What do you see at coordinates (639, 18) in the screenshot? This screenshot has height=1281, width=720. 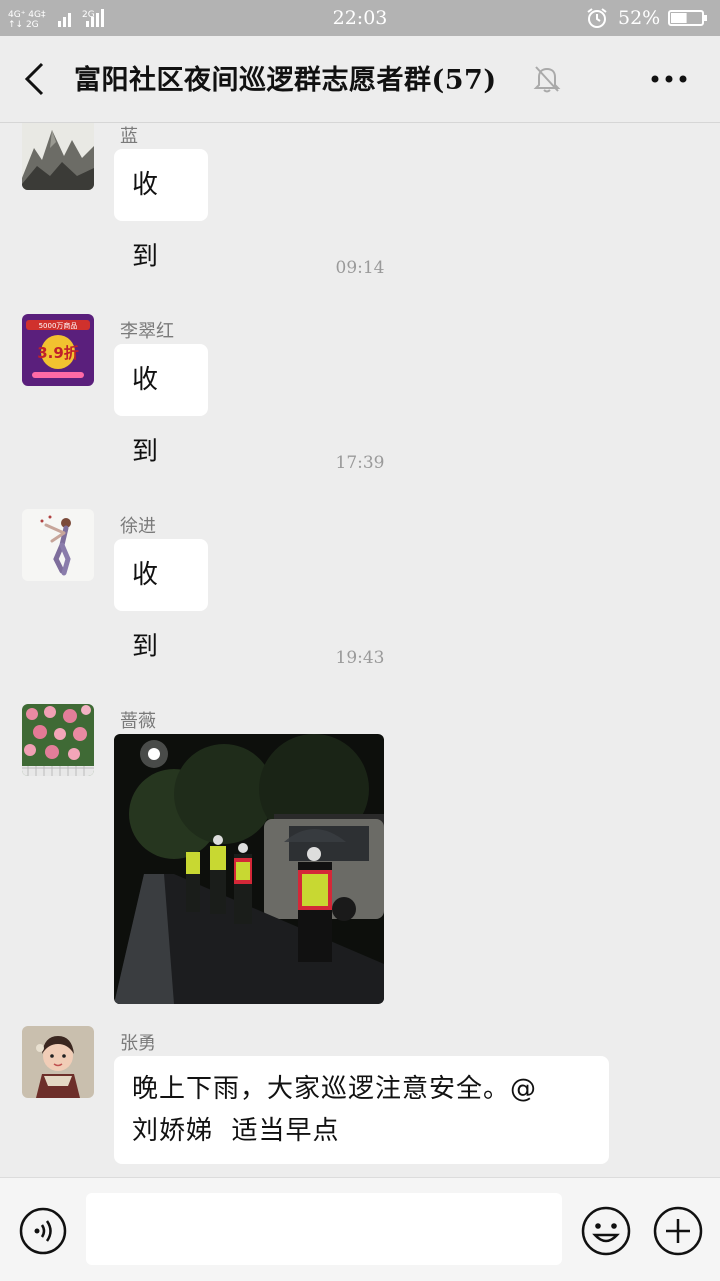 I see `battery-percent: 52%` at bounding box center [639, 18].